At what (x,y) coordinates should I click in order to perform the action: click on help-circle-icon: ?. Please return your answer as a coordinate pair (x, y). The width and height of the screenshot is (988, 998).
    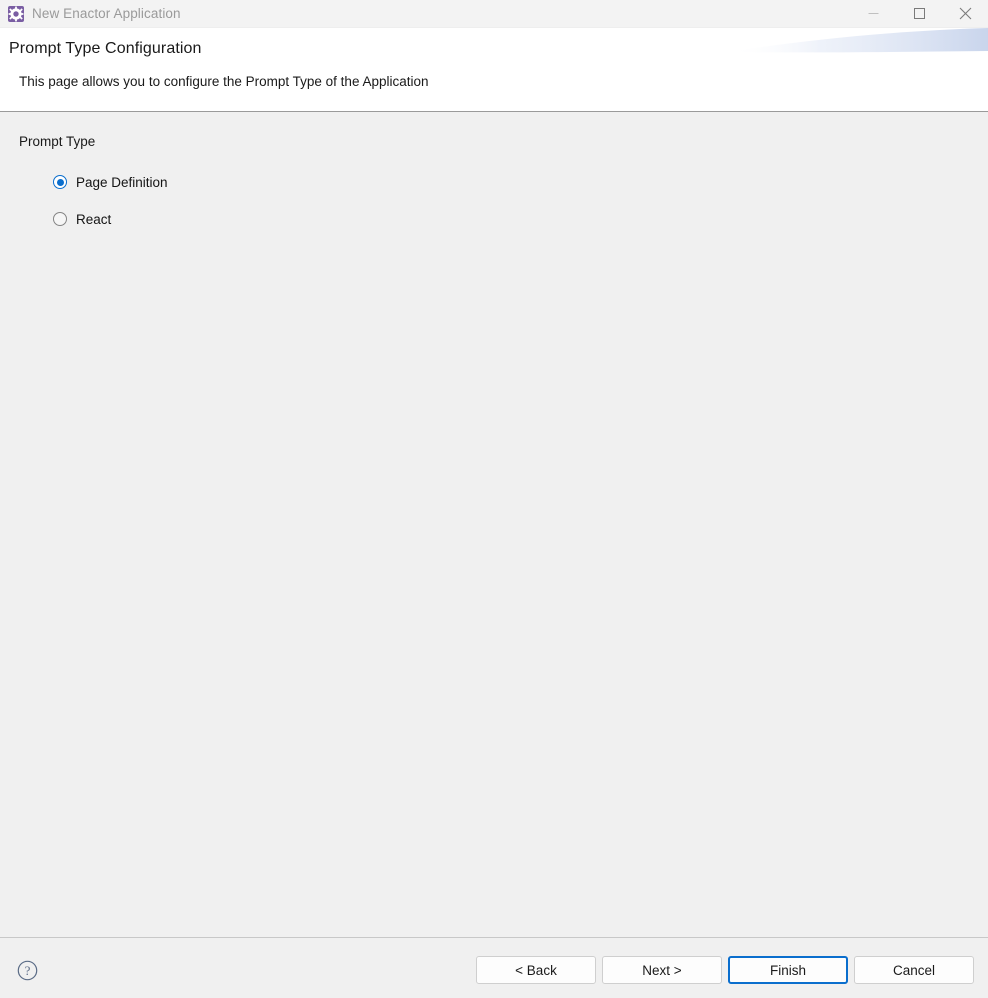
    Looking at the image, I should click on (27, 970).